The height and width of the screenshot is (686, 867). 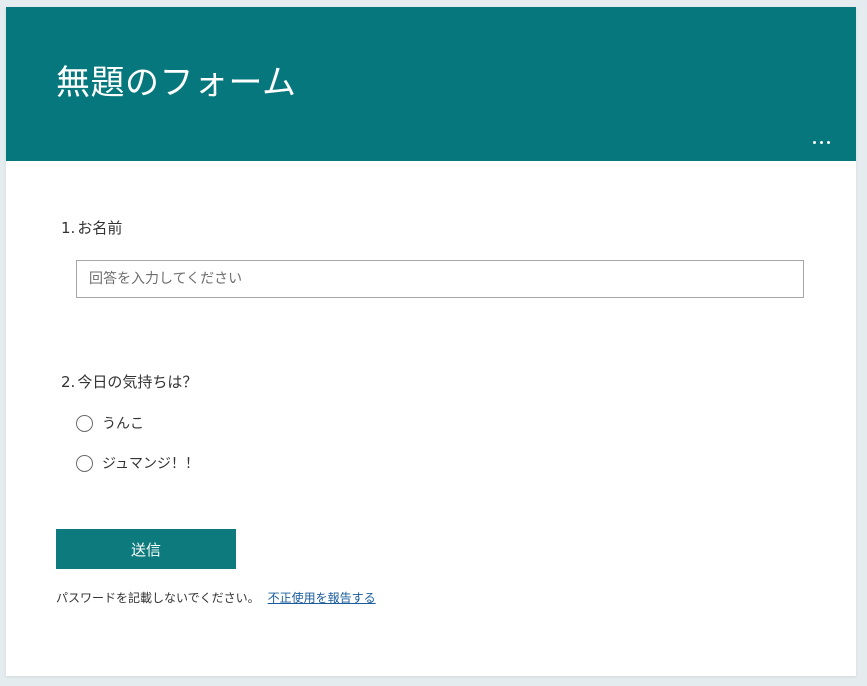 I want to click on question-label: お名前, so click(x=100, y=228).